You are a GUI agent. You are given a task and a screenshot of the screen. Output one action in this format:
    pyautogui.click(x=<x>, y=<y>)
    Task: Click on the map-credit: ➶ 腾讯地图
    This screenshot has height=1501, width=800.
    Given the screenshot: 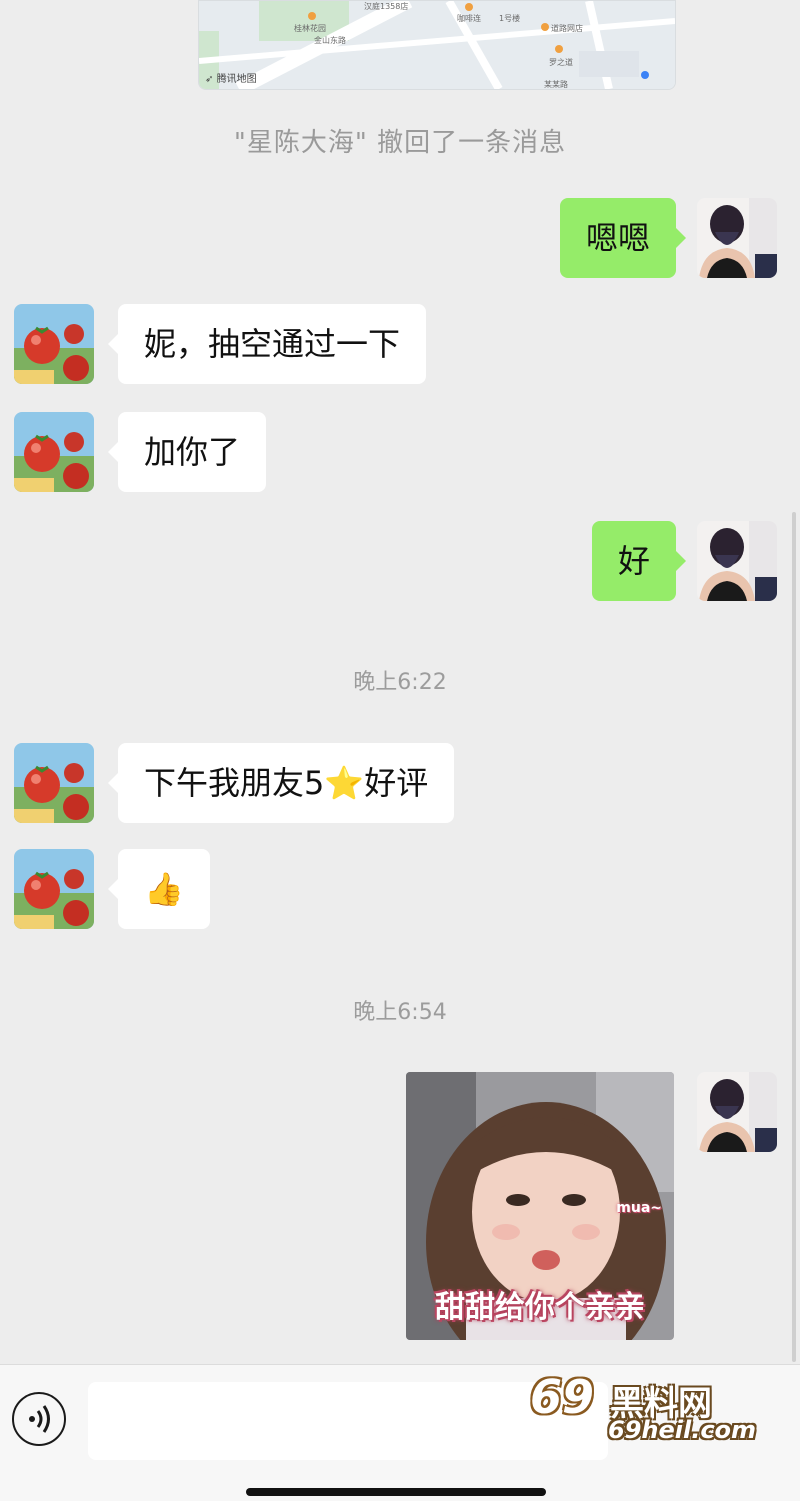 What is the action you would take?
    pyautogui.click(x=231, y=79)
    